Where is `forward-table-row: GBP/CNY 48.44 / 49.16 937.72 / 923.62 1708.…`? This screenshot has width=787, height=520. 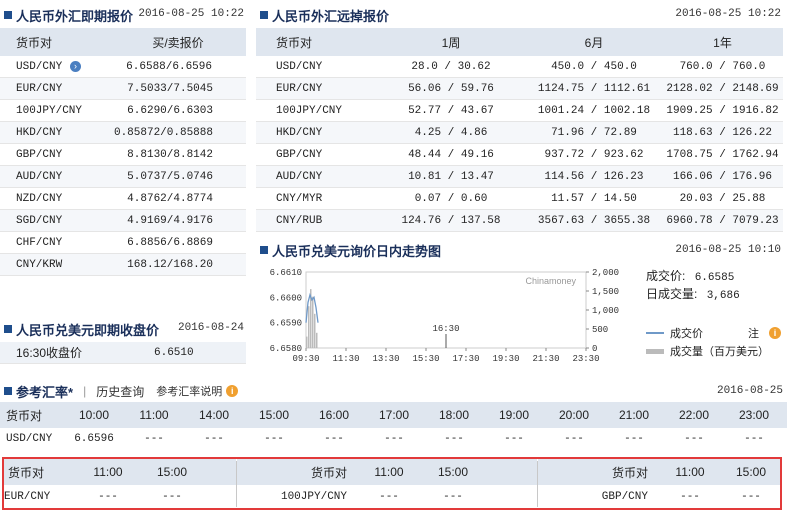
forward-table-row: GBP/CNY 48.44 / 49.16 937.72 / 923.62 1708.… is located at coordinates (519, 155).